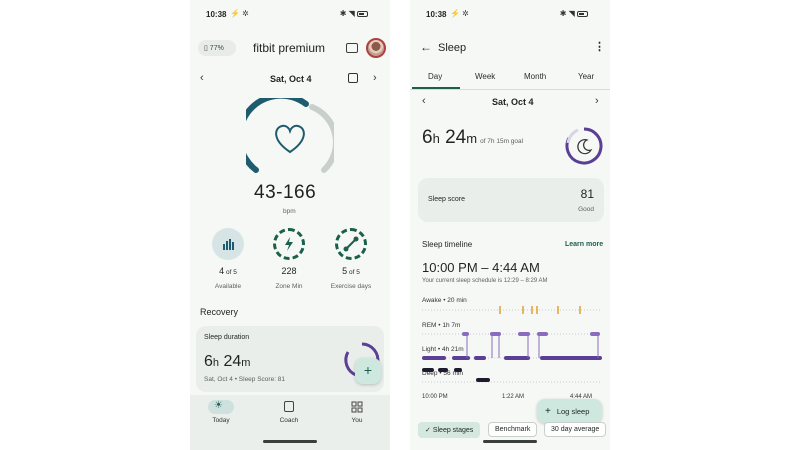 The height and width of the screenshot is (450, 800). I want to click on sleep-score-card: Sleep score 81 Good, so click(511, 200).